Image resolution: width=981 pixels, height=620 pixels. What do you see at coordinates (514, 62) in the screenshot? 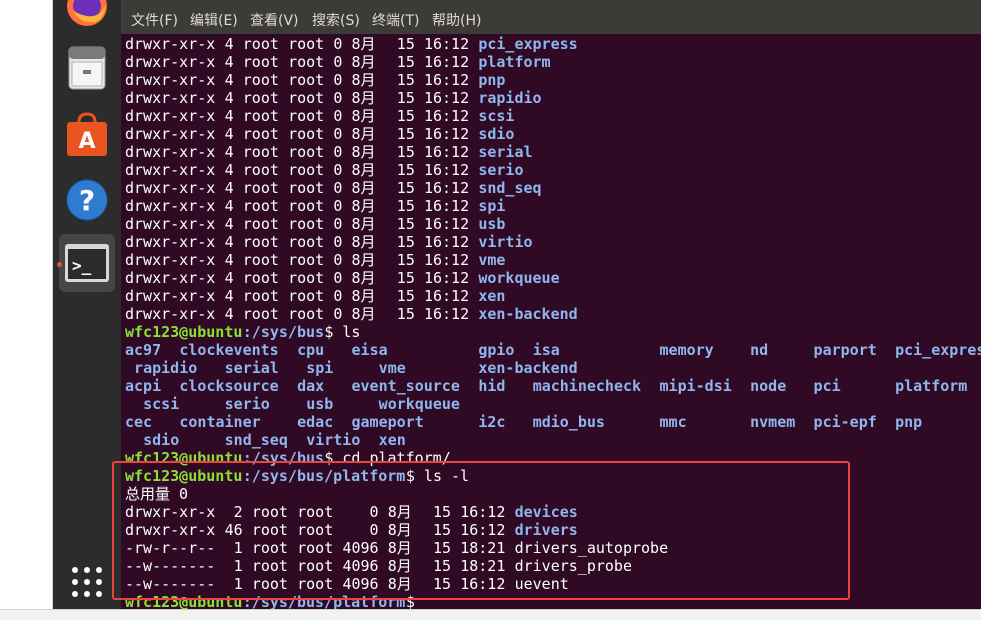
I see `file-name: platform` at bounding box center [514, 62].